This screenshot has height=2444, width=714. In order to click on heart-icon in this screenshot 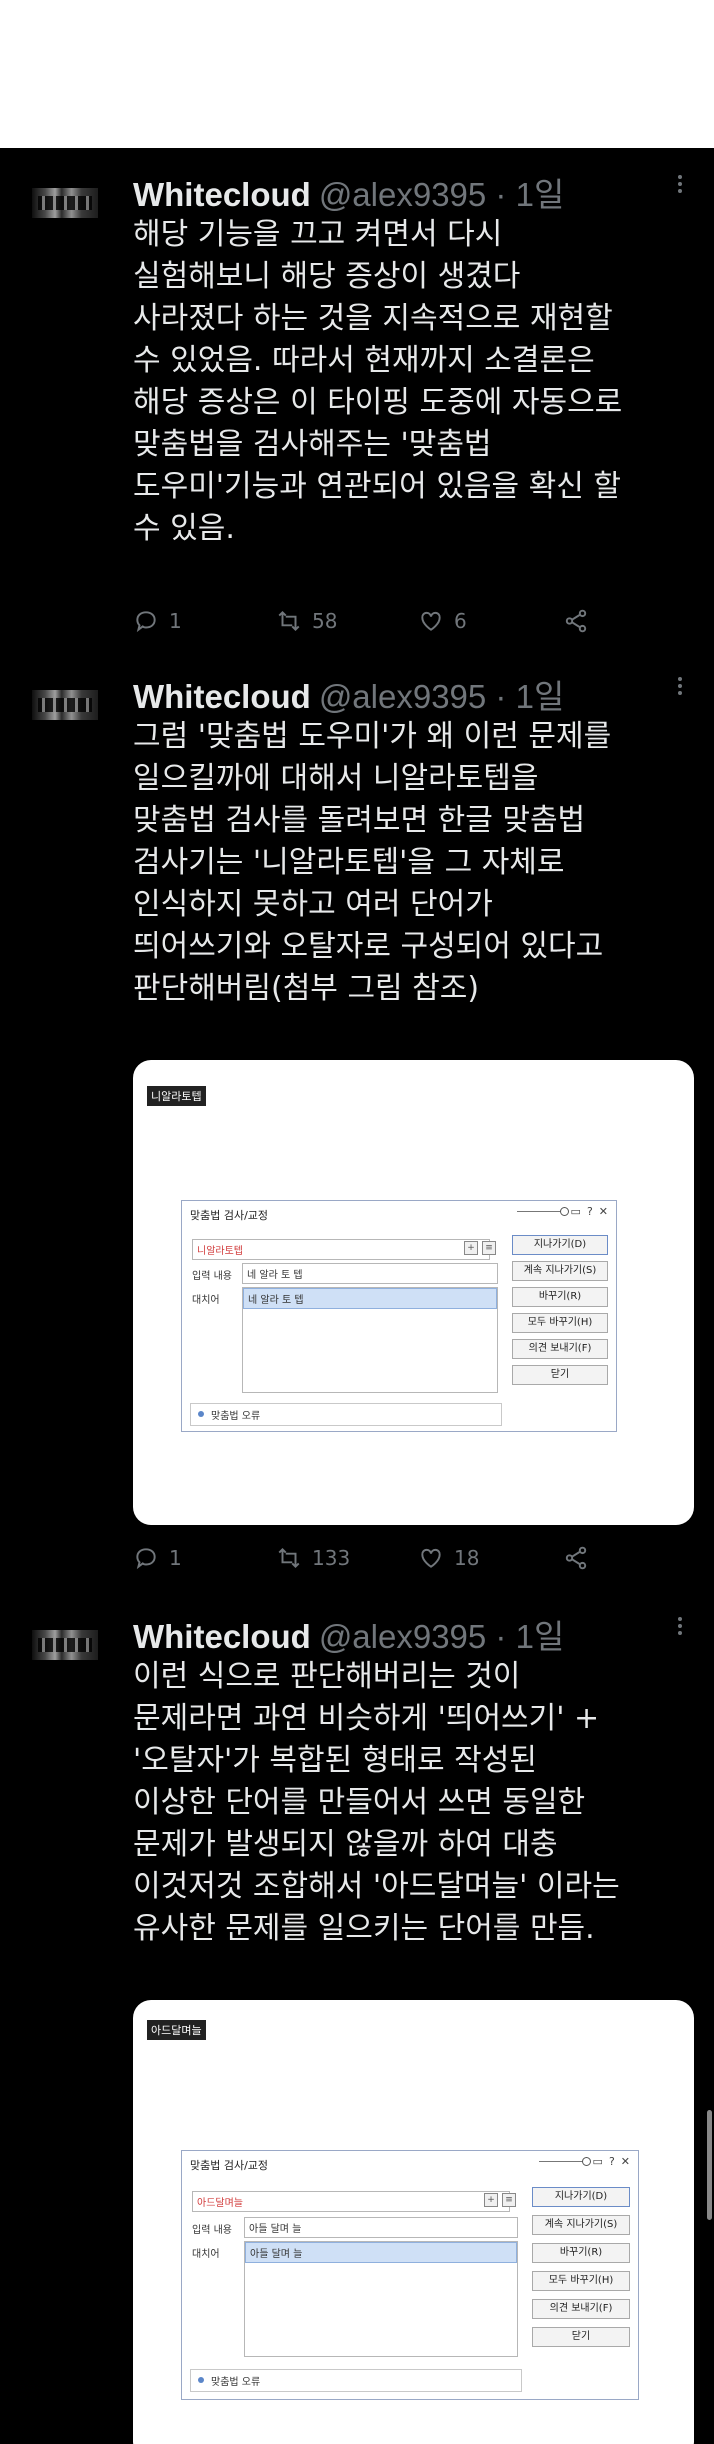, I will do `click(431, 621)`.